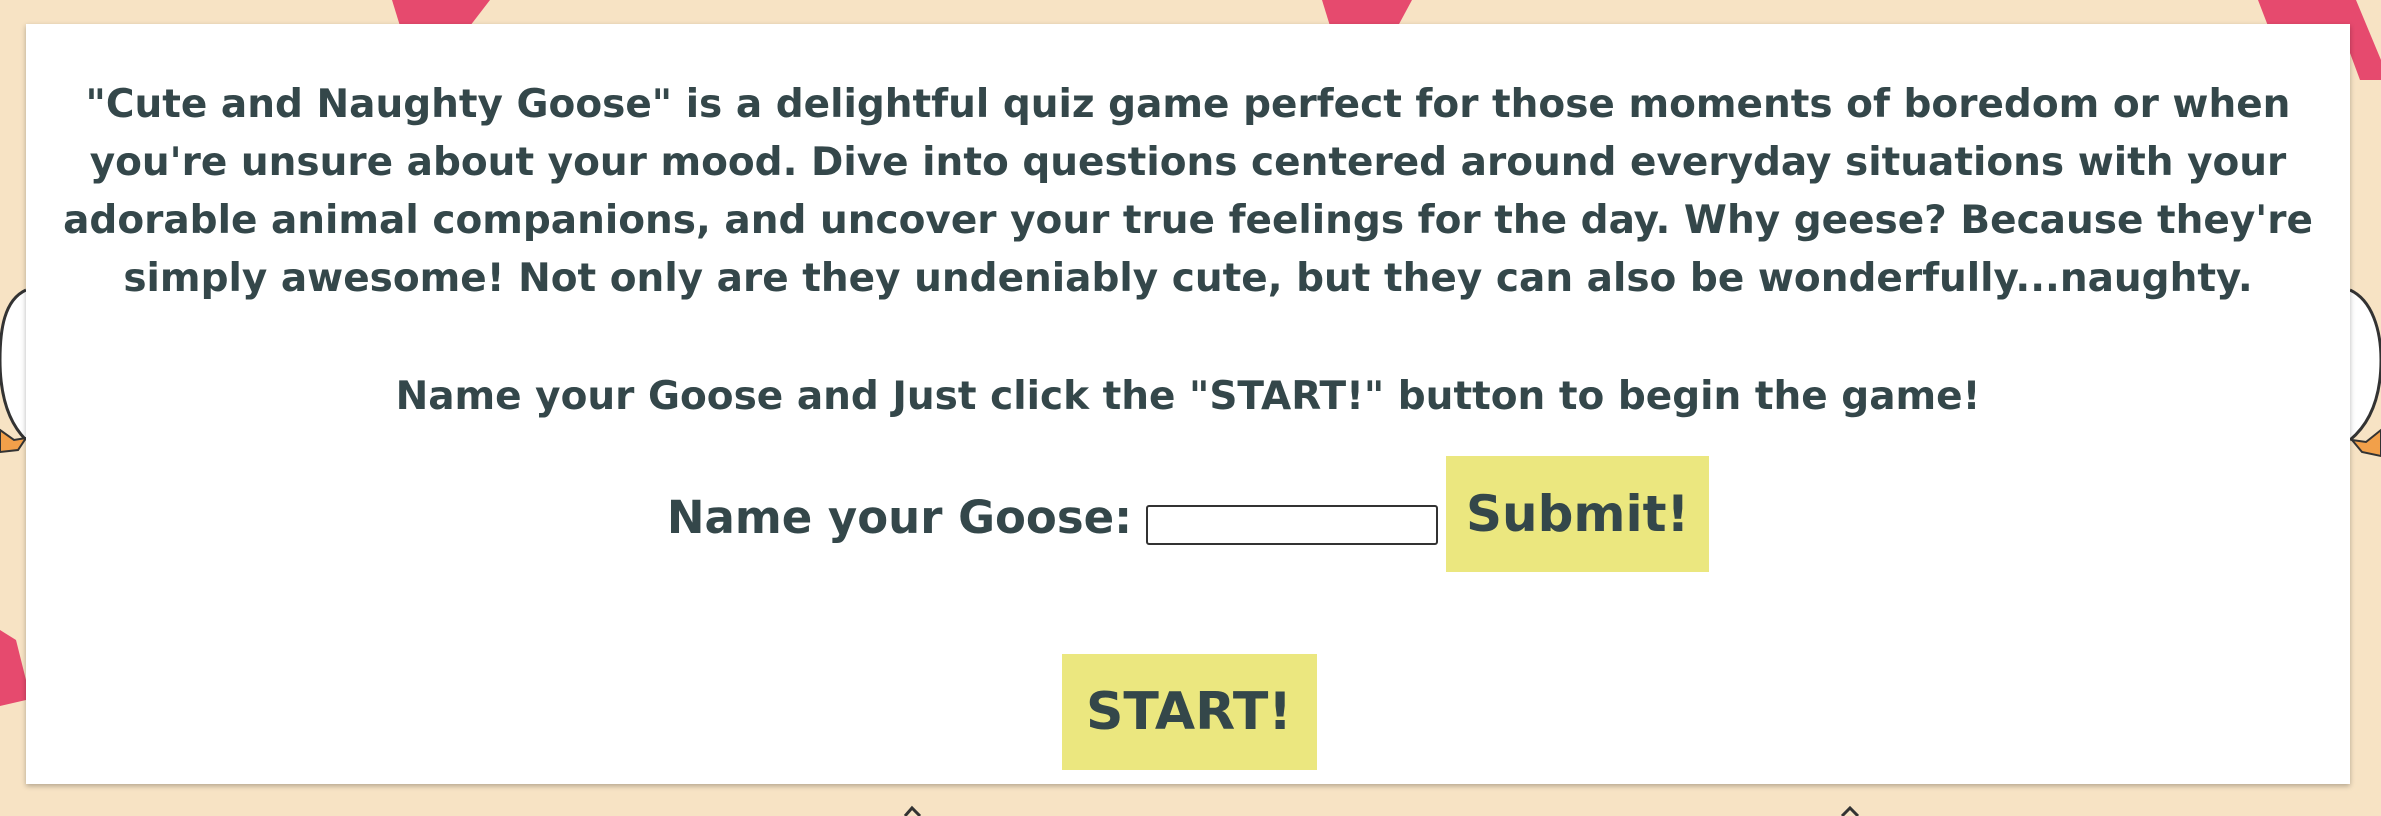 The width and height of the screenshot is (2381, 816). Describe the element at coordinates (1292, 525) in the screenshot. I see `goose-name-input` at that location.